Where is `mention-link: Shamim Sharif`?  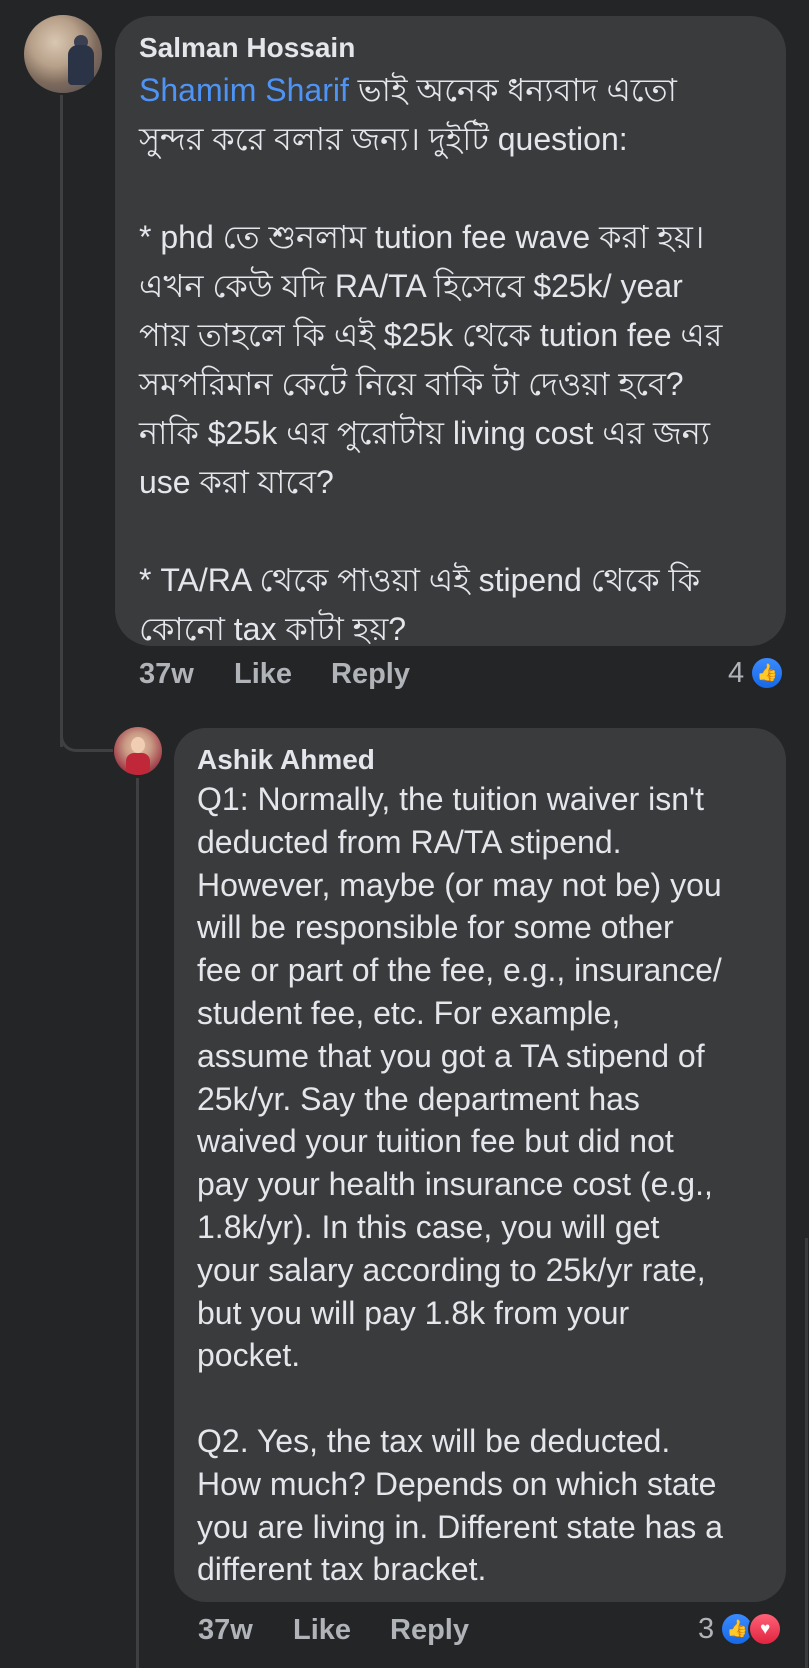 mention-link: Shamim Sharif is located at coordinates (244, 90).